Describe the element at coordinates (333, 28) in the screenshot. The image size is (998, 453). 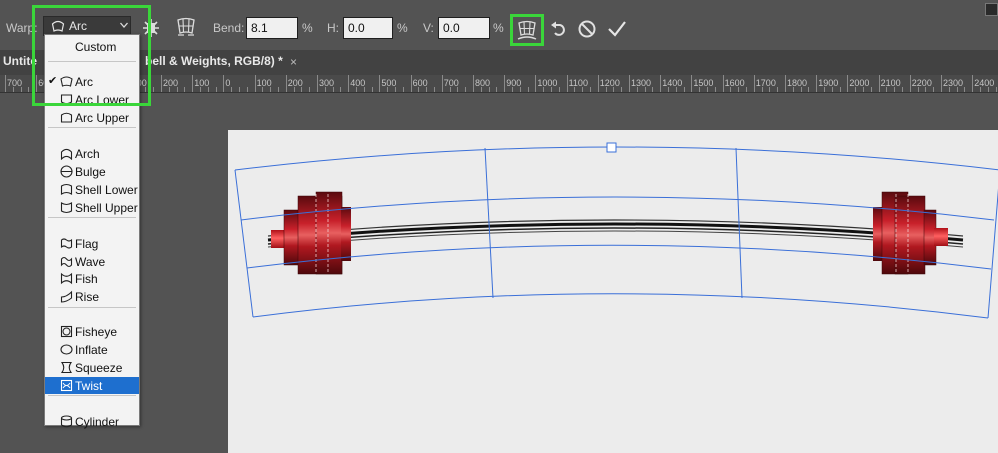
I see `h-label: H:` at that location.